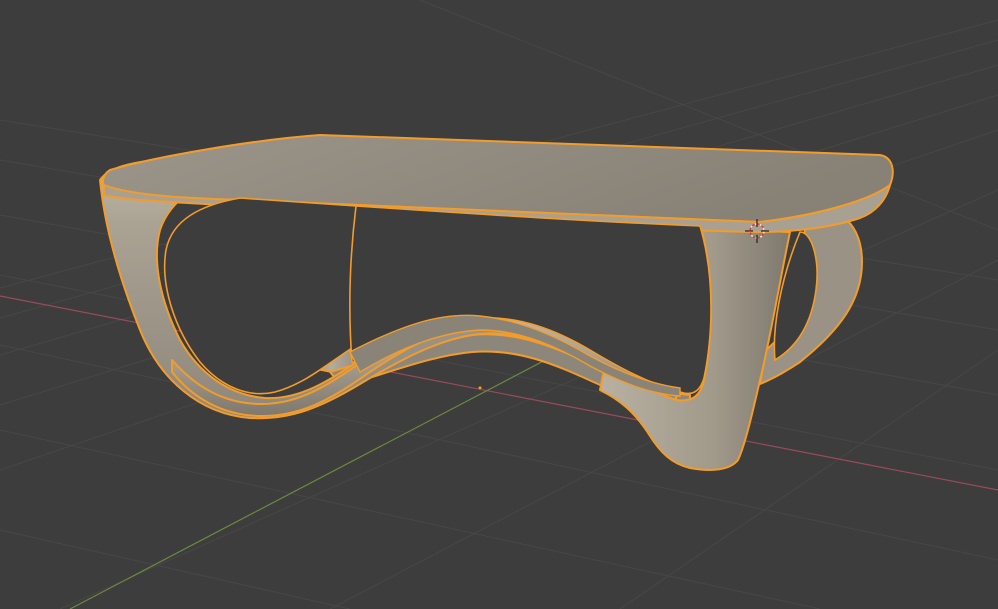 This screenshot has width=998, height=609. I want to click on object-origin-icon, so click(480, 388).